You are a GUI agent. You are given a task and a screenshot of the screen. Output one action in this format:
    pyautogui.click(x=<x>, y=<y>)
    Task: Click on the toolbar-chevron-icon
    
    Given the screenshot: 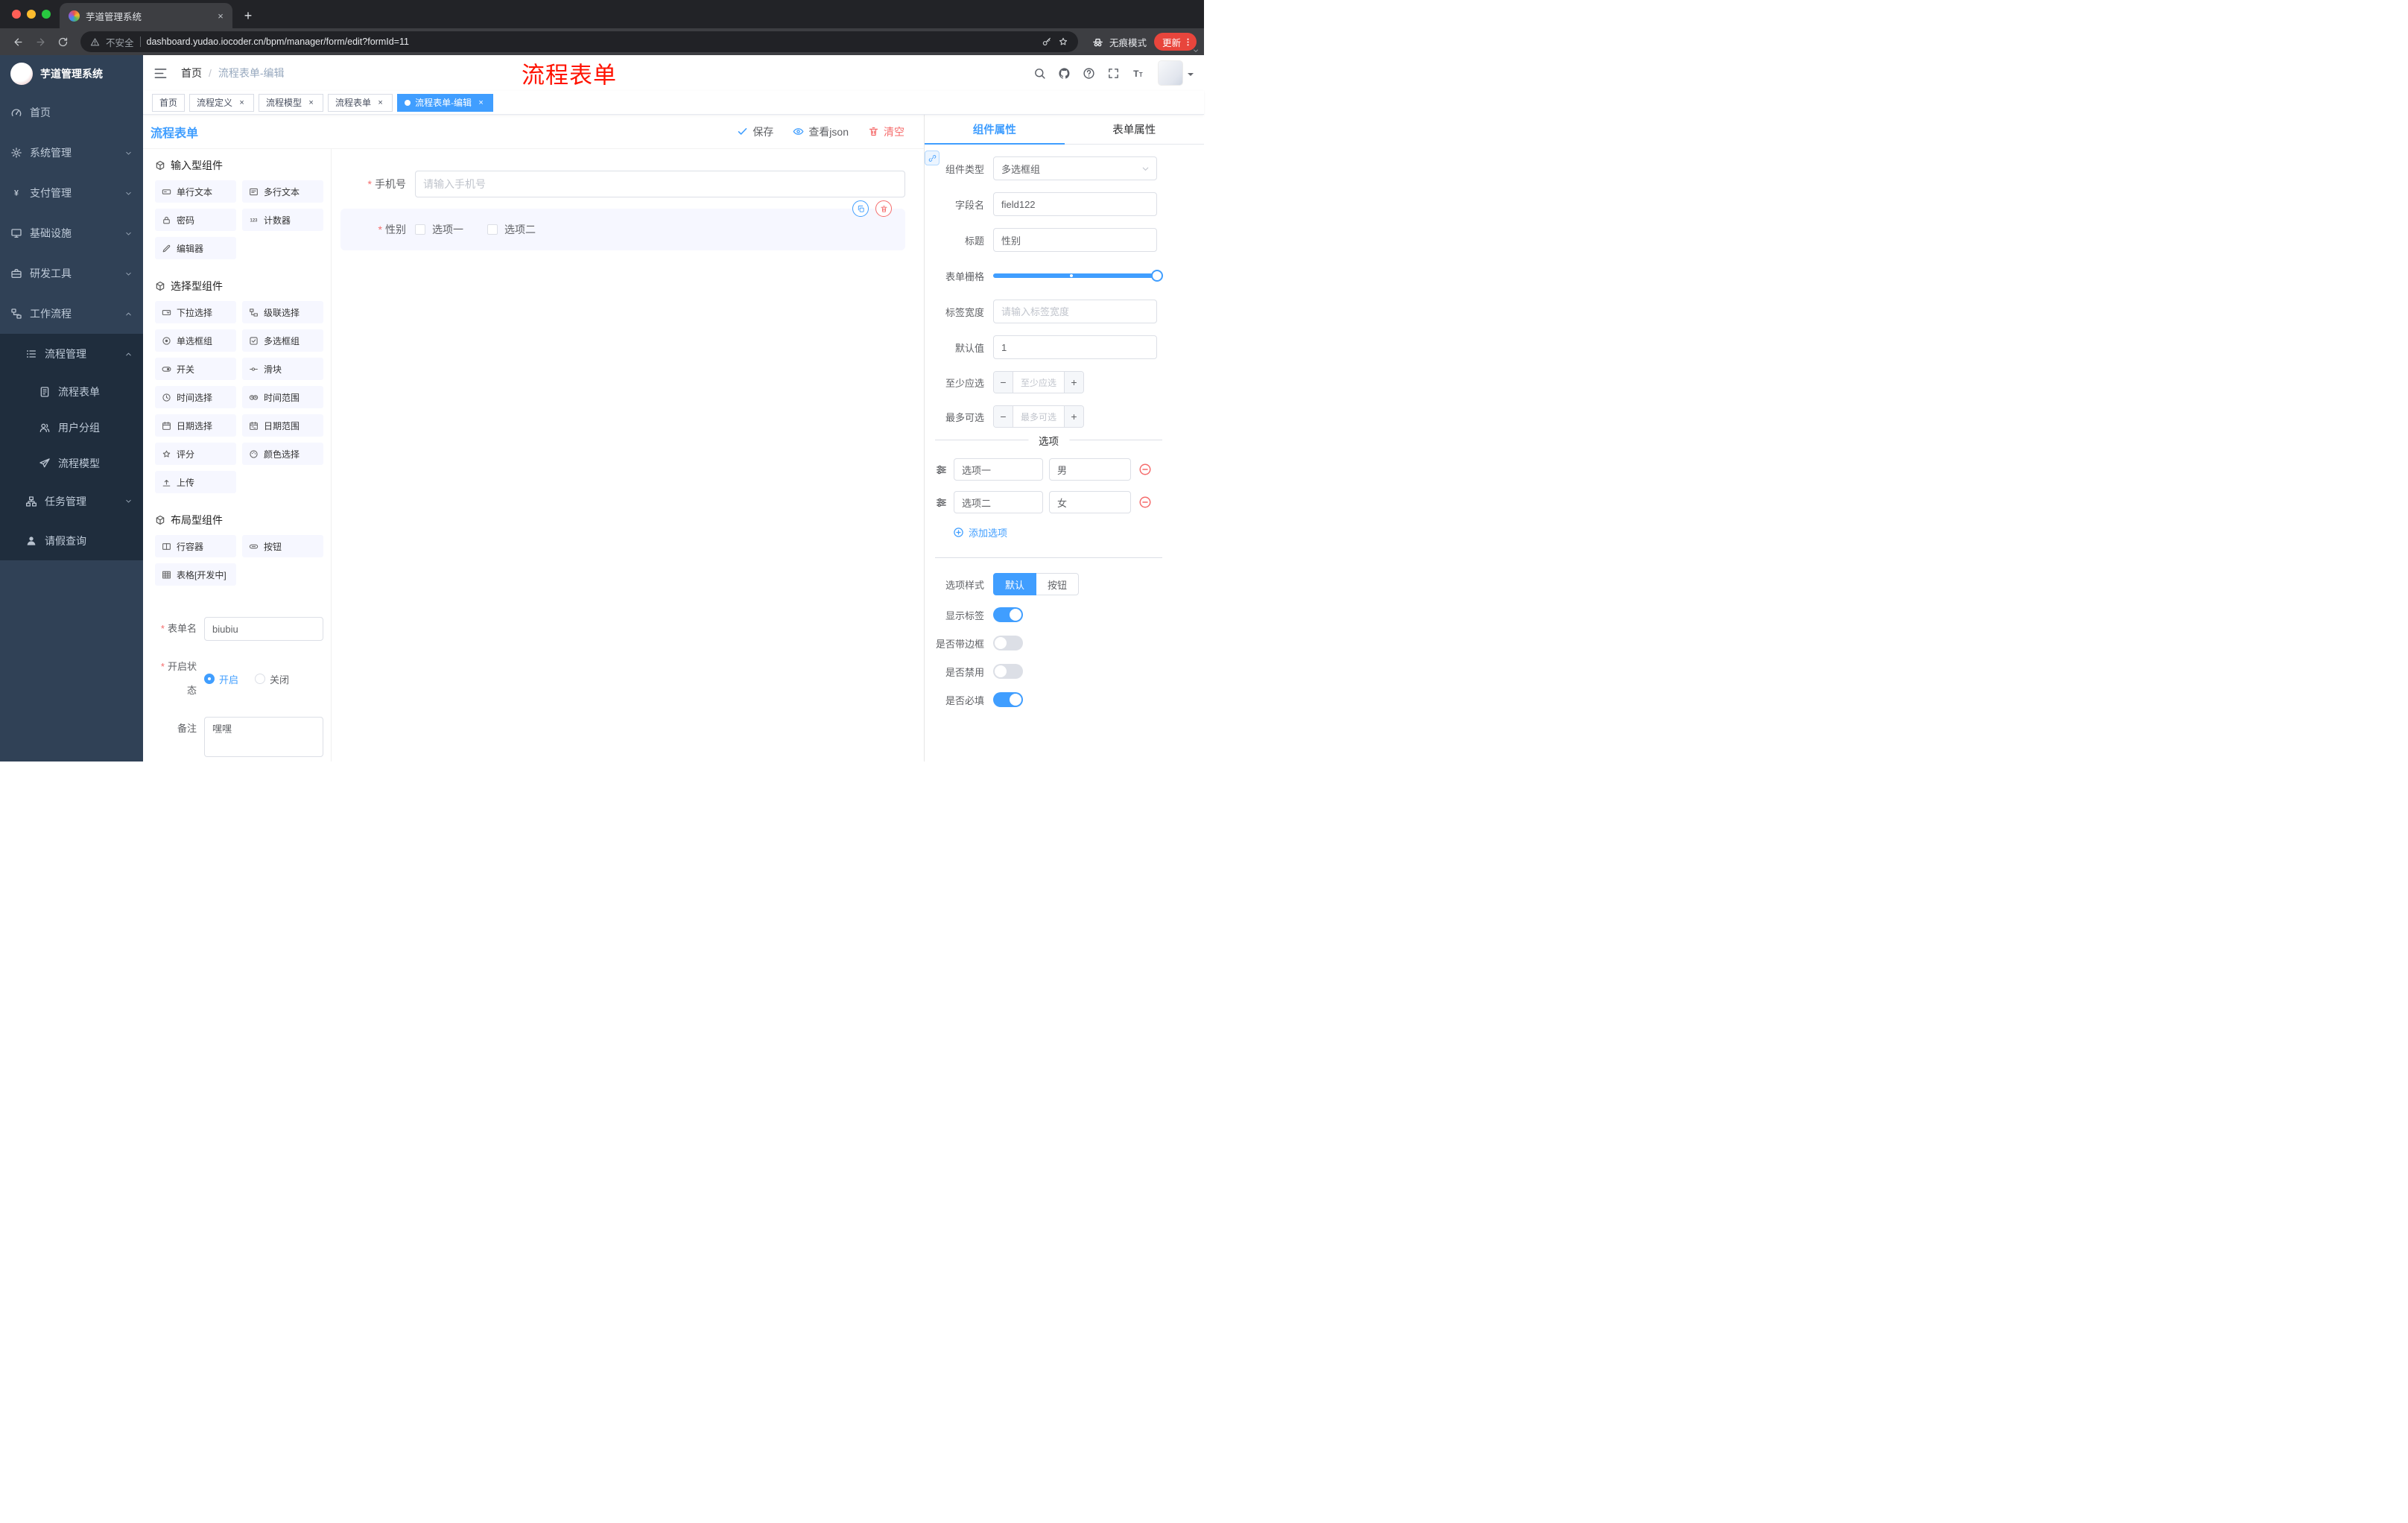 What is the action you would take?
    pyautogui.click(x=1196, y=50)
    